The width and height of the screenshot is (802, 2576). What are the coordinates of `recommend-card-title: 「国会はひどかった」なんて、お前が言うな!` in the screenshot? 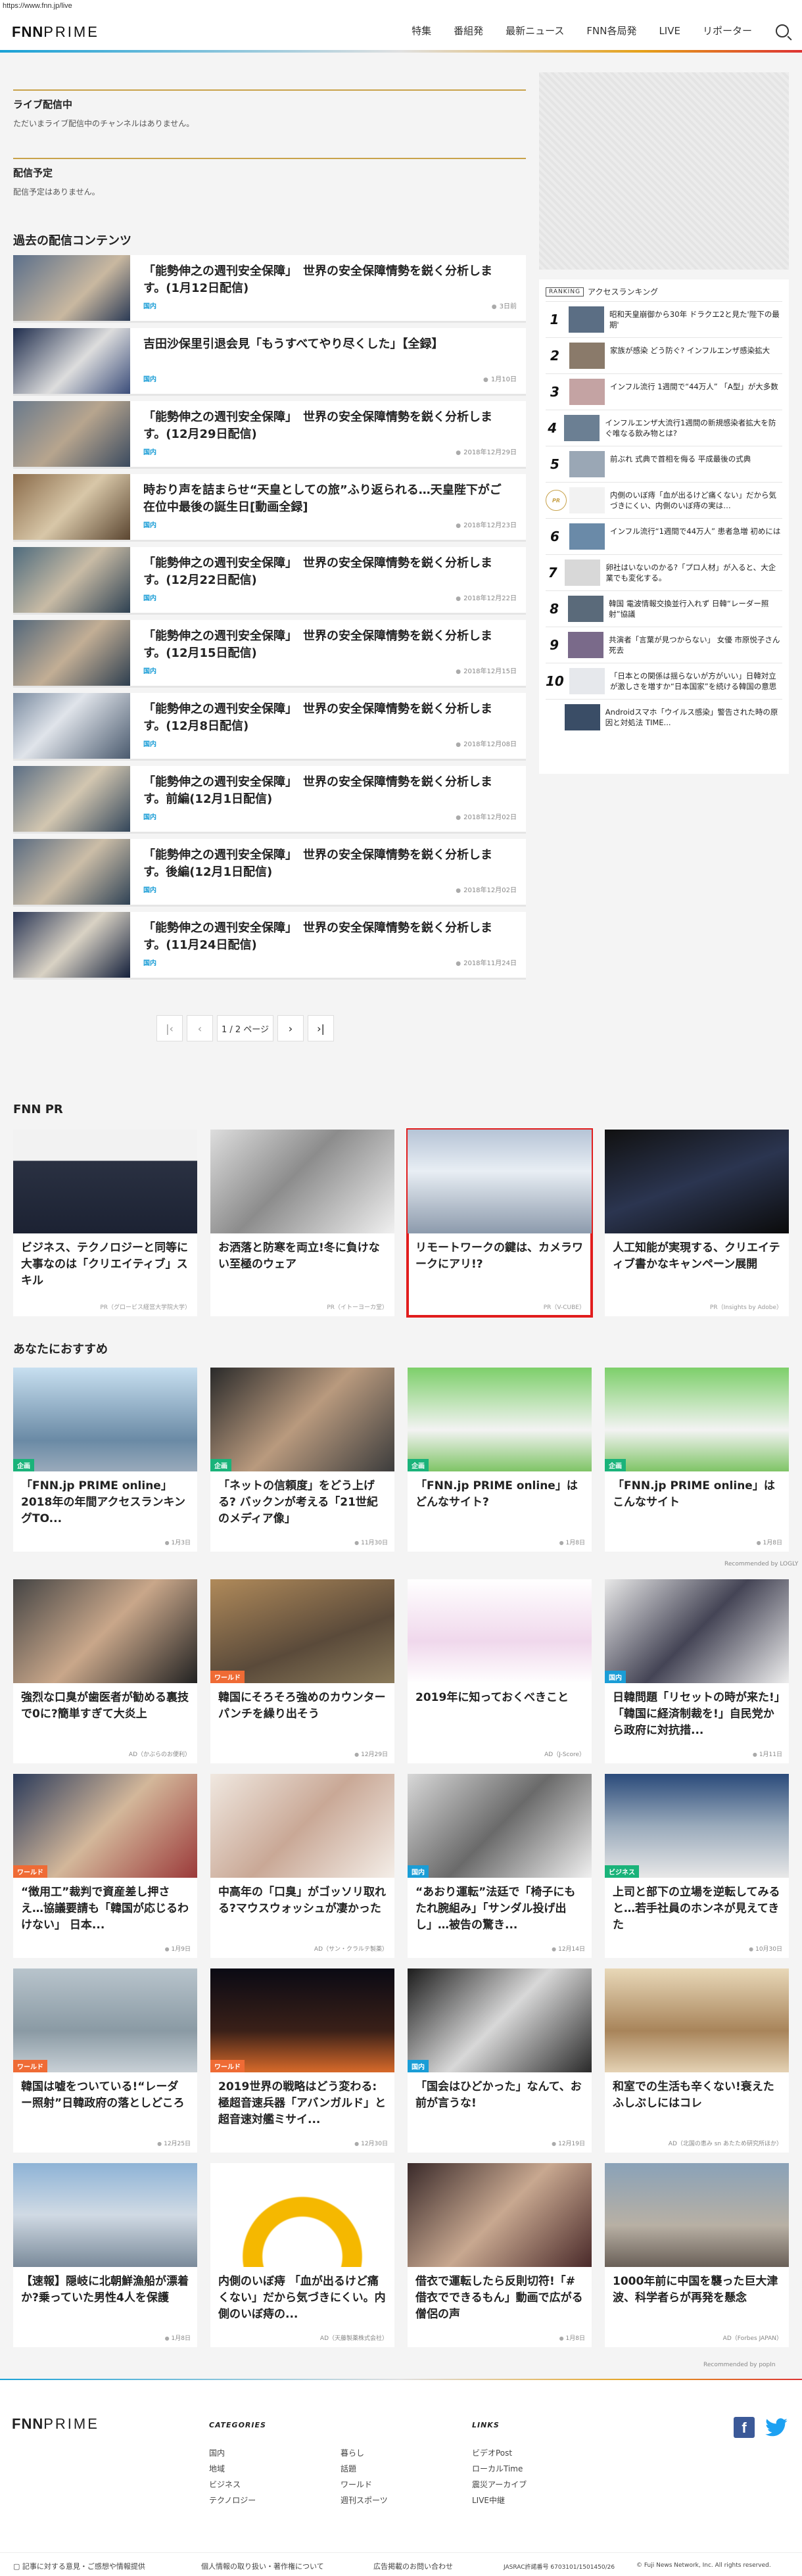 It's located at (500, 2102).